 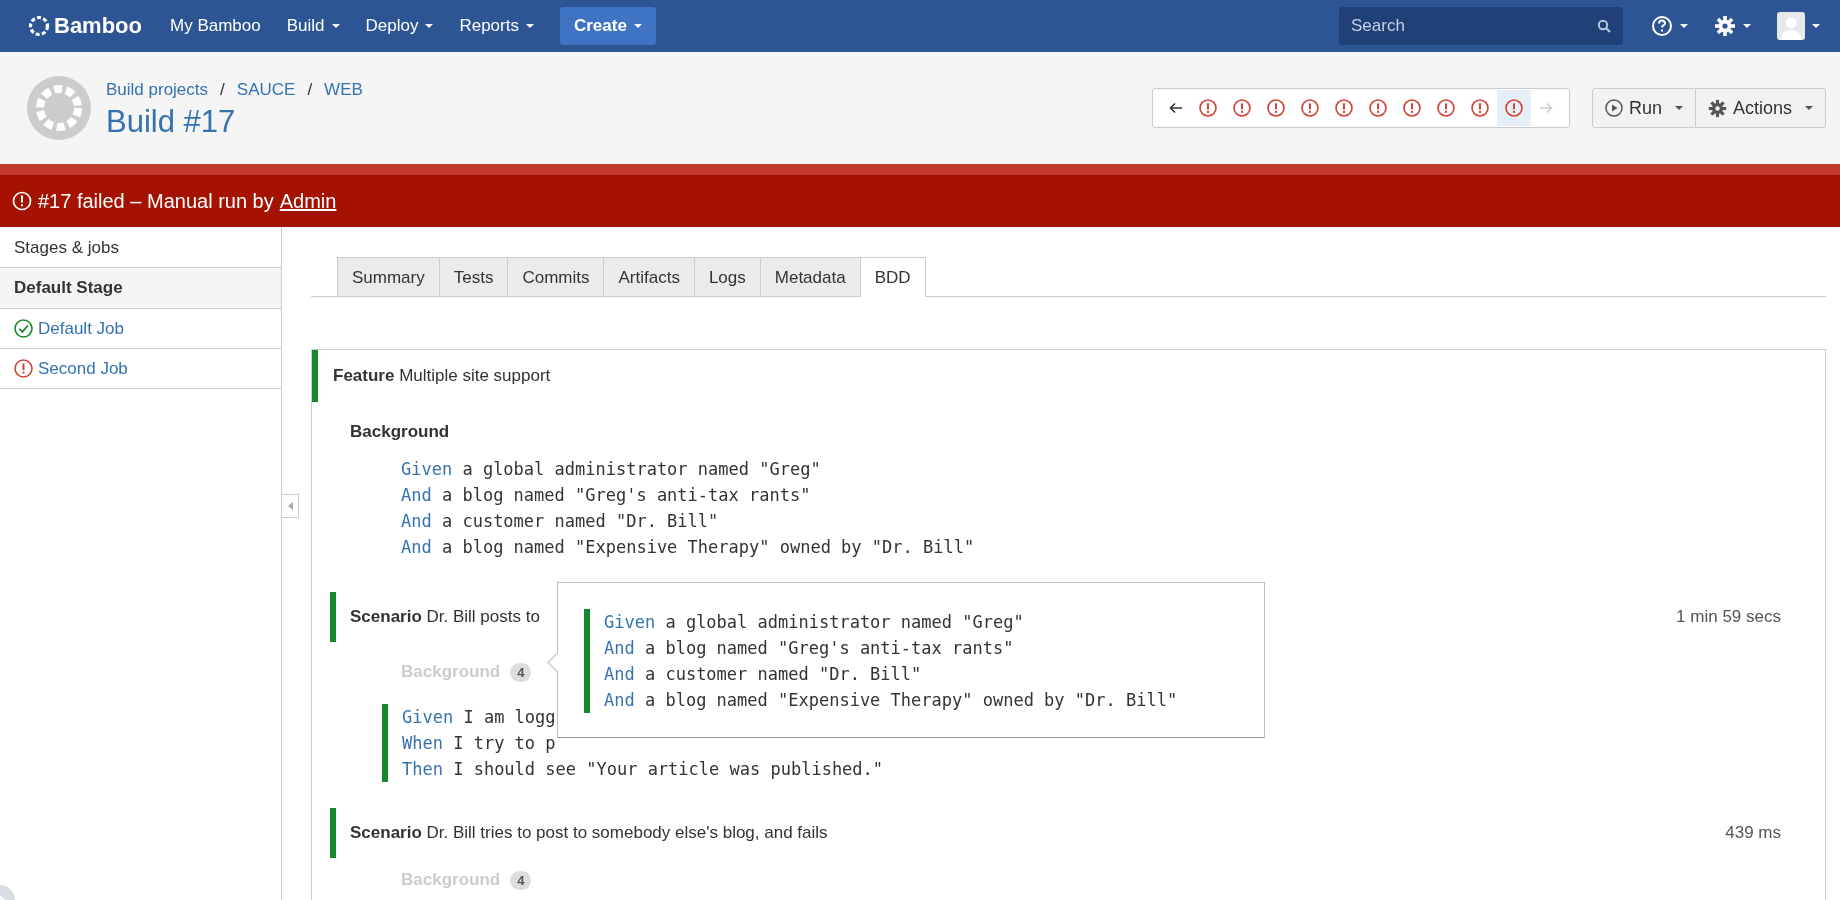 What do you see at coordinates (588, 833) in the screenshot?
I see `scenario-title: Scenario Dr. Bill tries to post to somebody else's blog, and fails` at bounding box center [588, 833].